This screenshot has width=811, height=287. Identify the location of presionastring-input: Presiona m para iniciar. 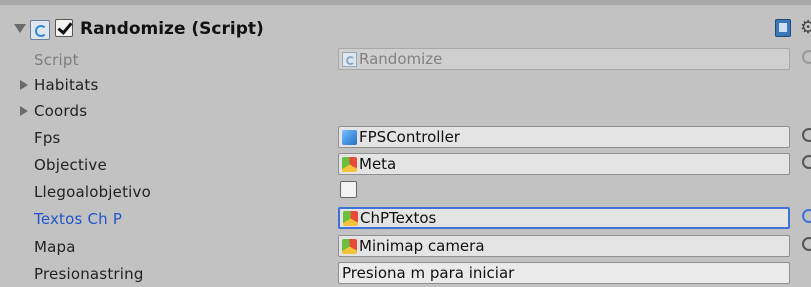
(564, 273).